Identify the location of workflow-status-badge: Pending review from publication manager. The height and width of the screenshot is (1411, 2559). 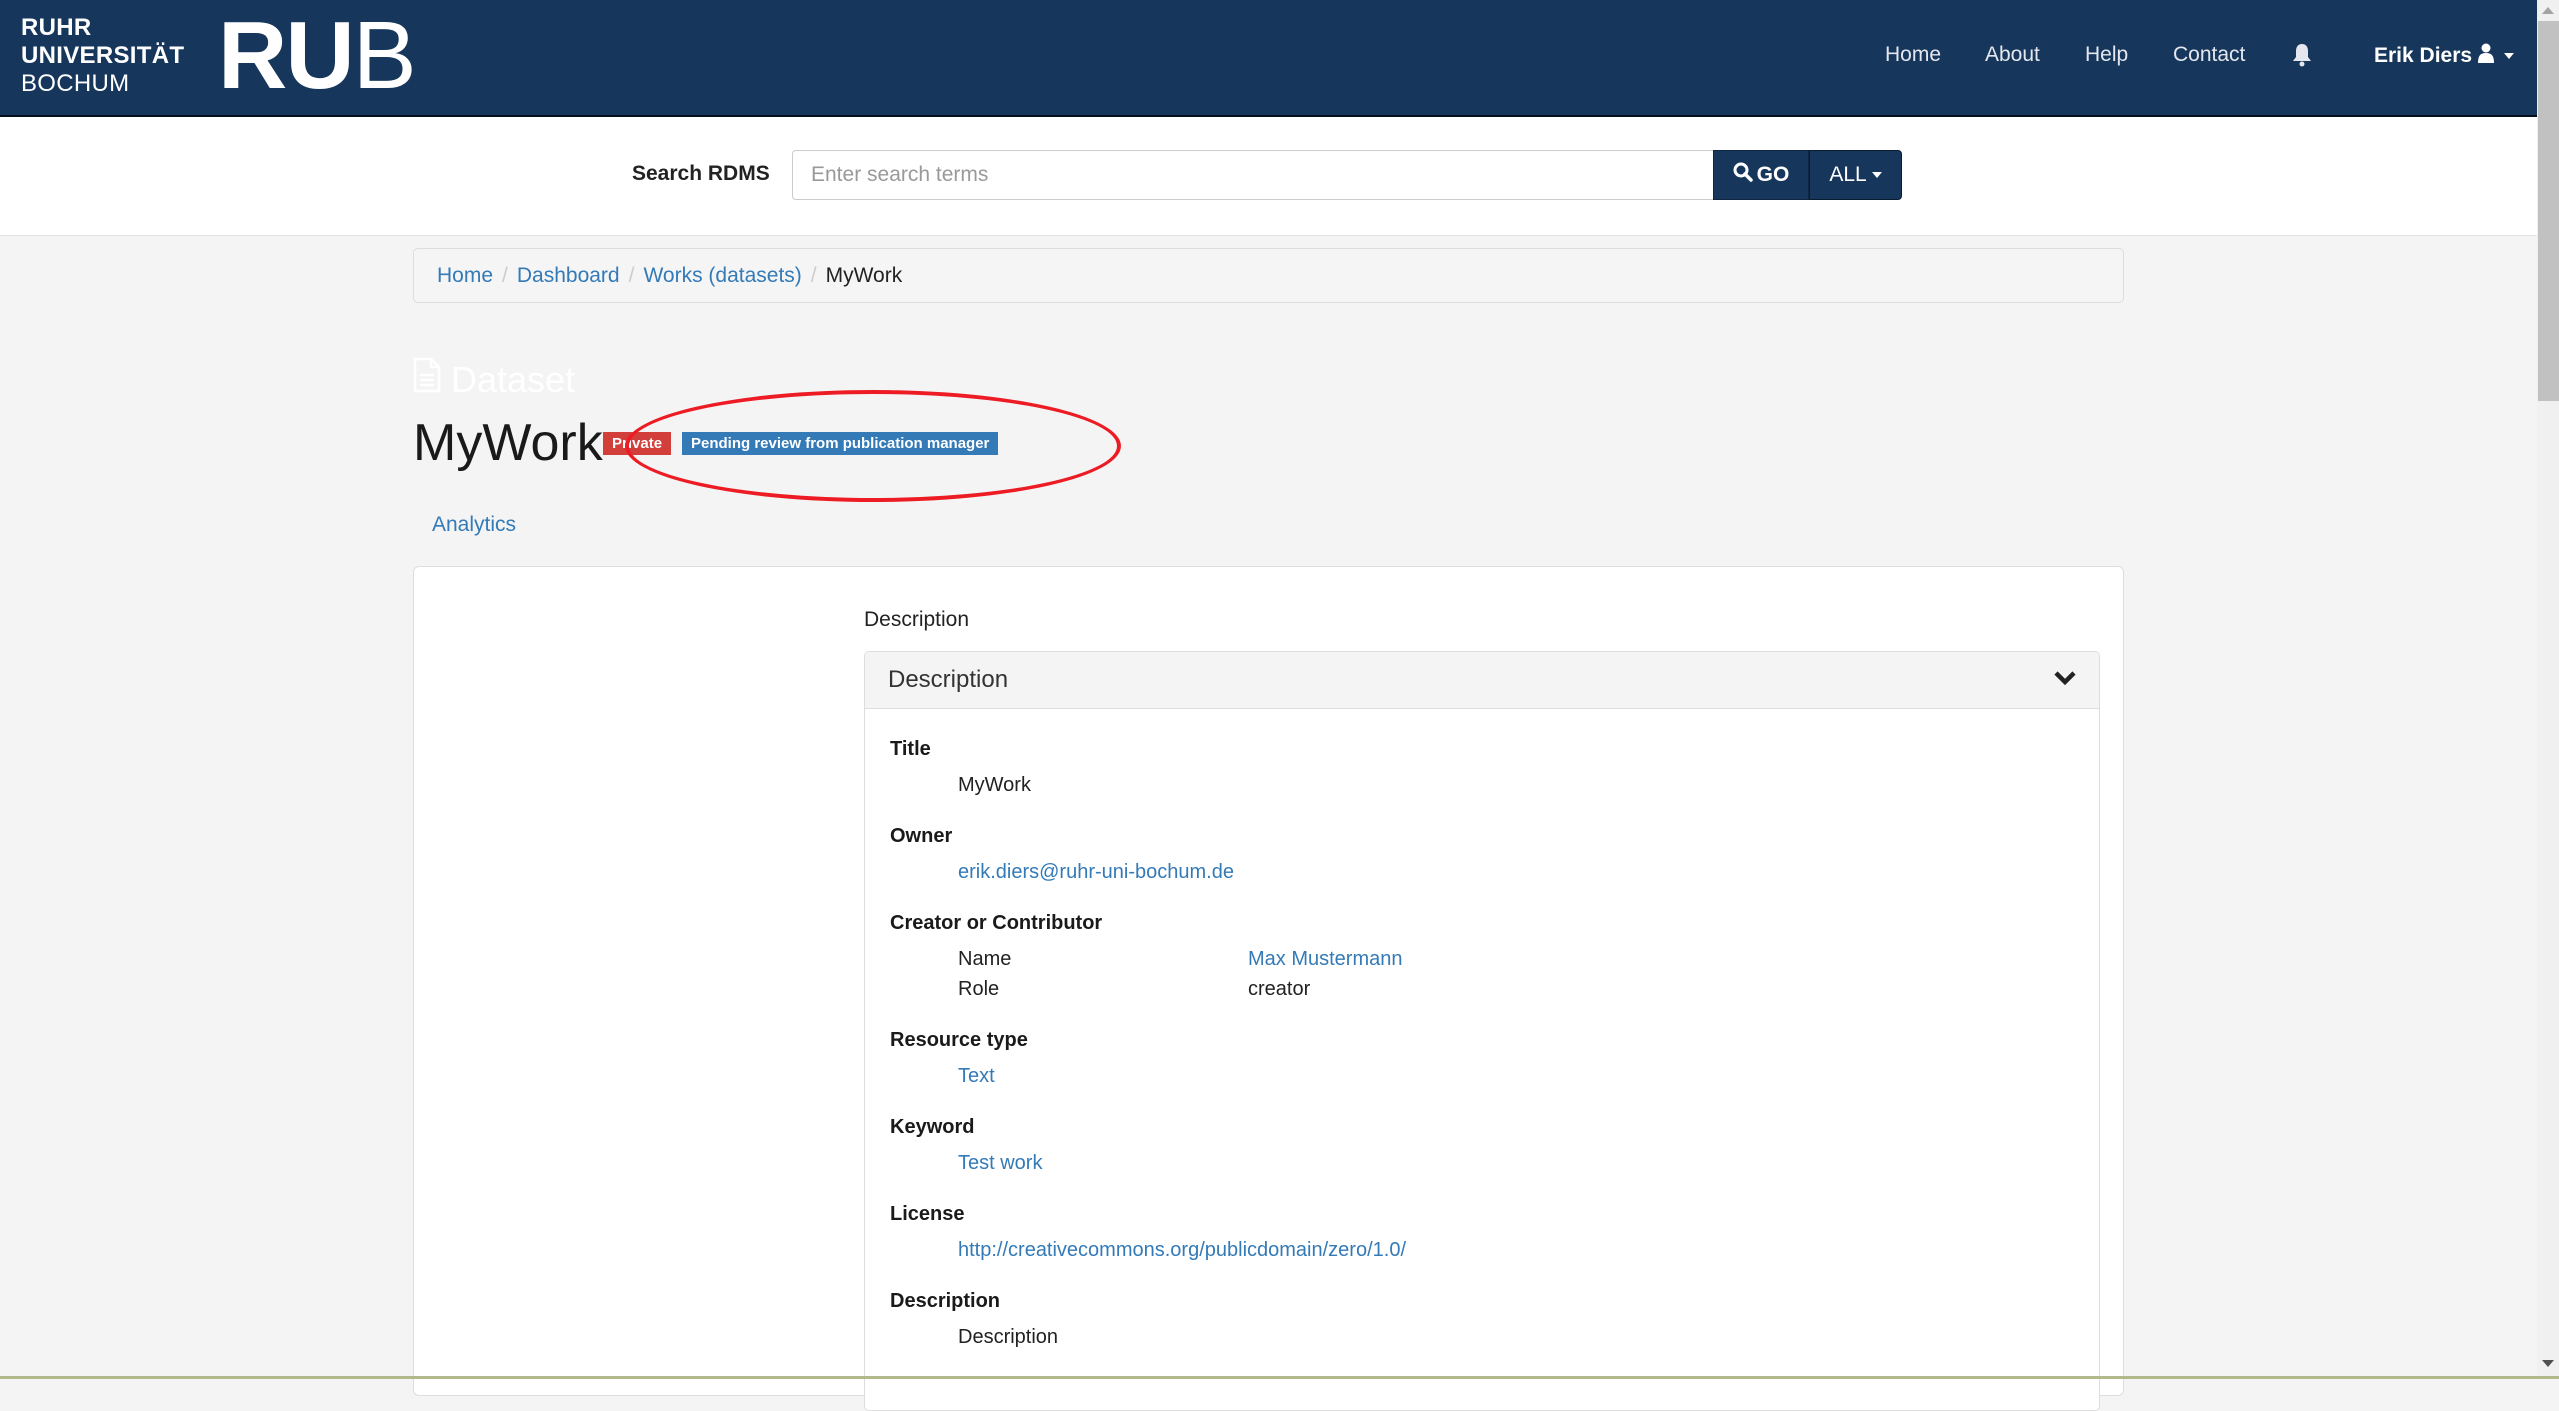
(840, 443).